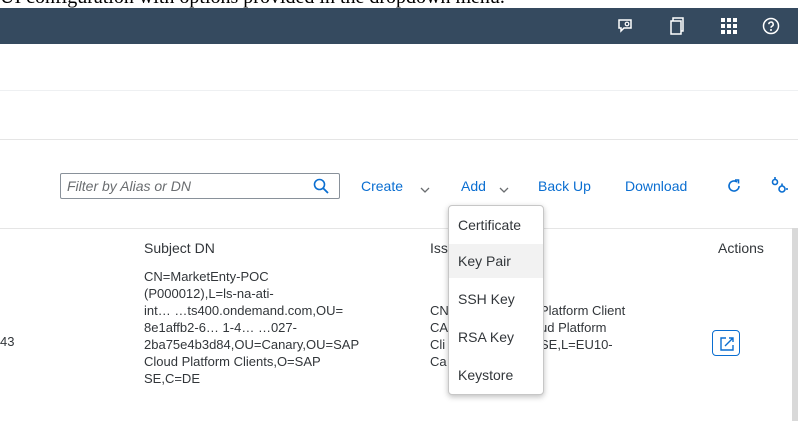 The height and width of the screenshot is (421, 798). Describe the element at coordinates (382, 186) in the screenshot. I see `create-button: Create` at that location.